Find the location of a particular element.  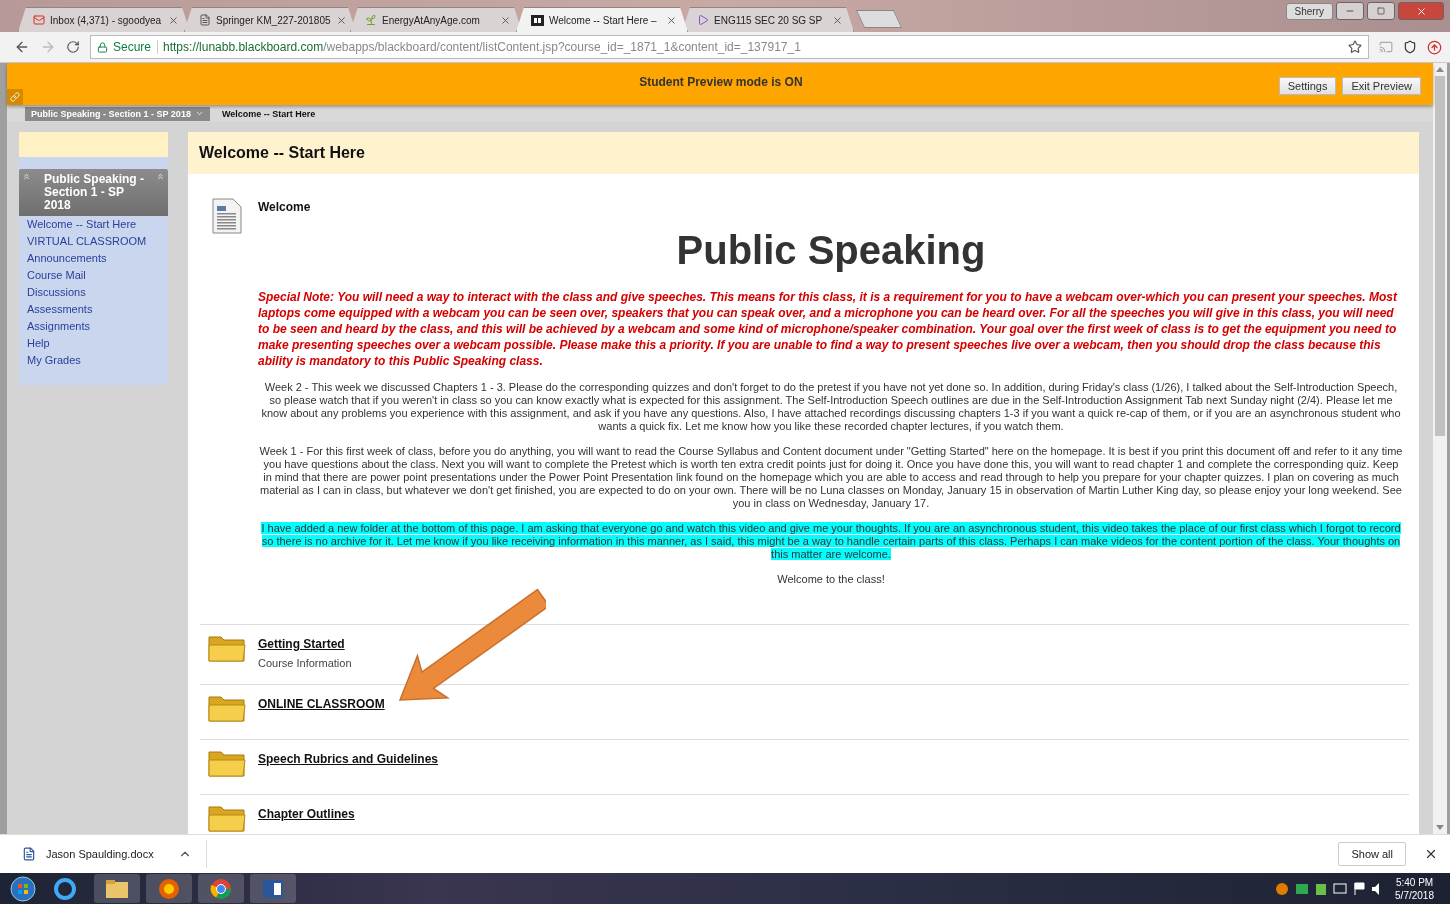

address-field: Secure https://lunabb.blackboard.com/webapps/blackboard/content/listContent.jsp?course_id=_1871_1&content_id=_137917_1 is located at coordinates (729, 47).